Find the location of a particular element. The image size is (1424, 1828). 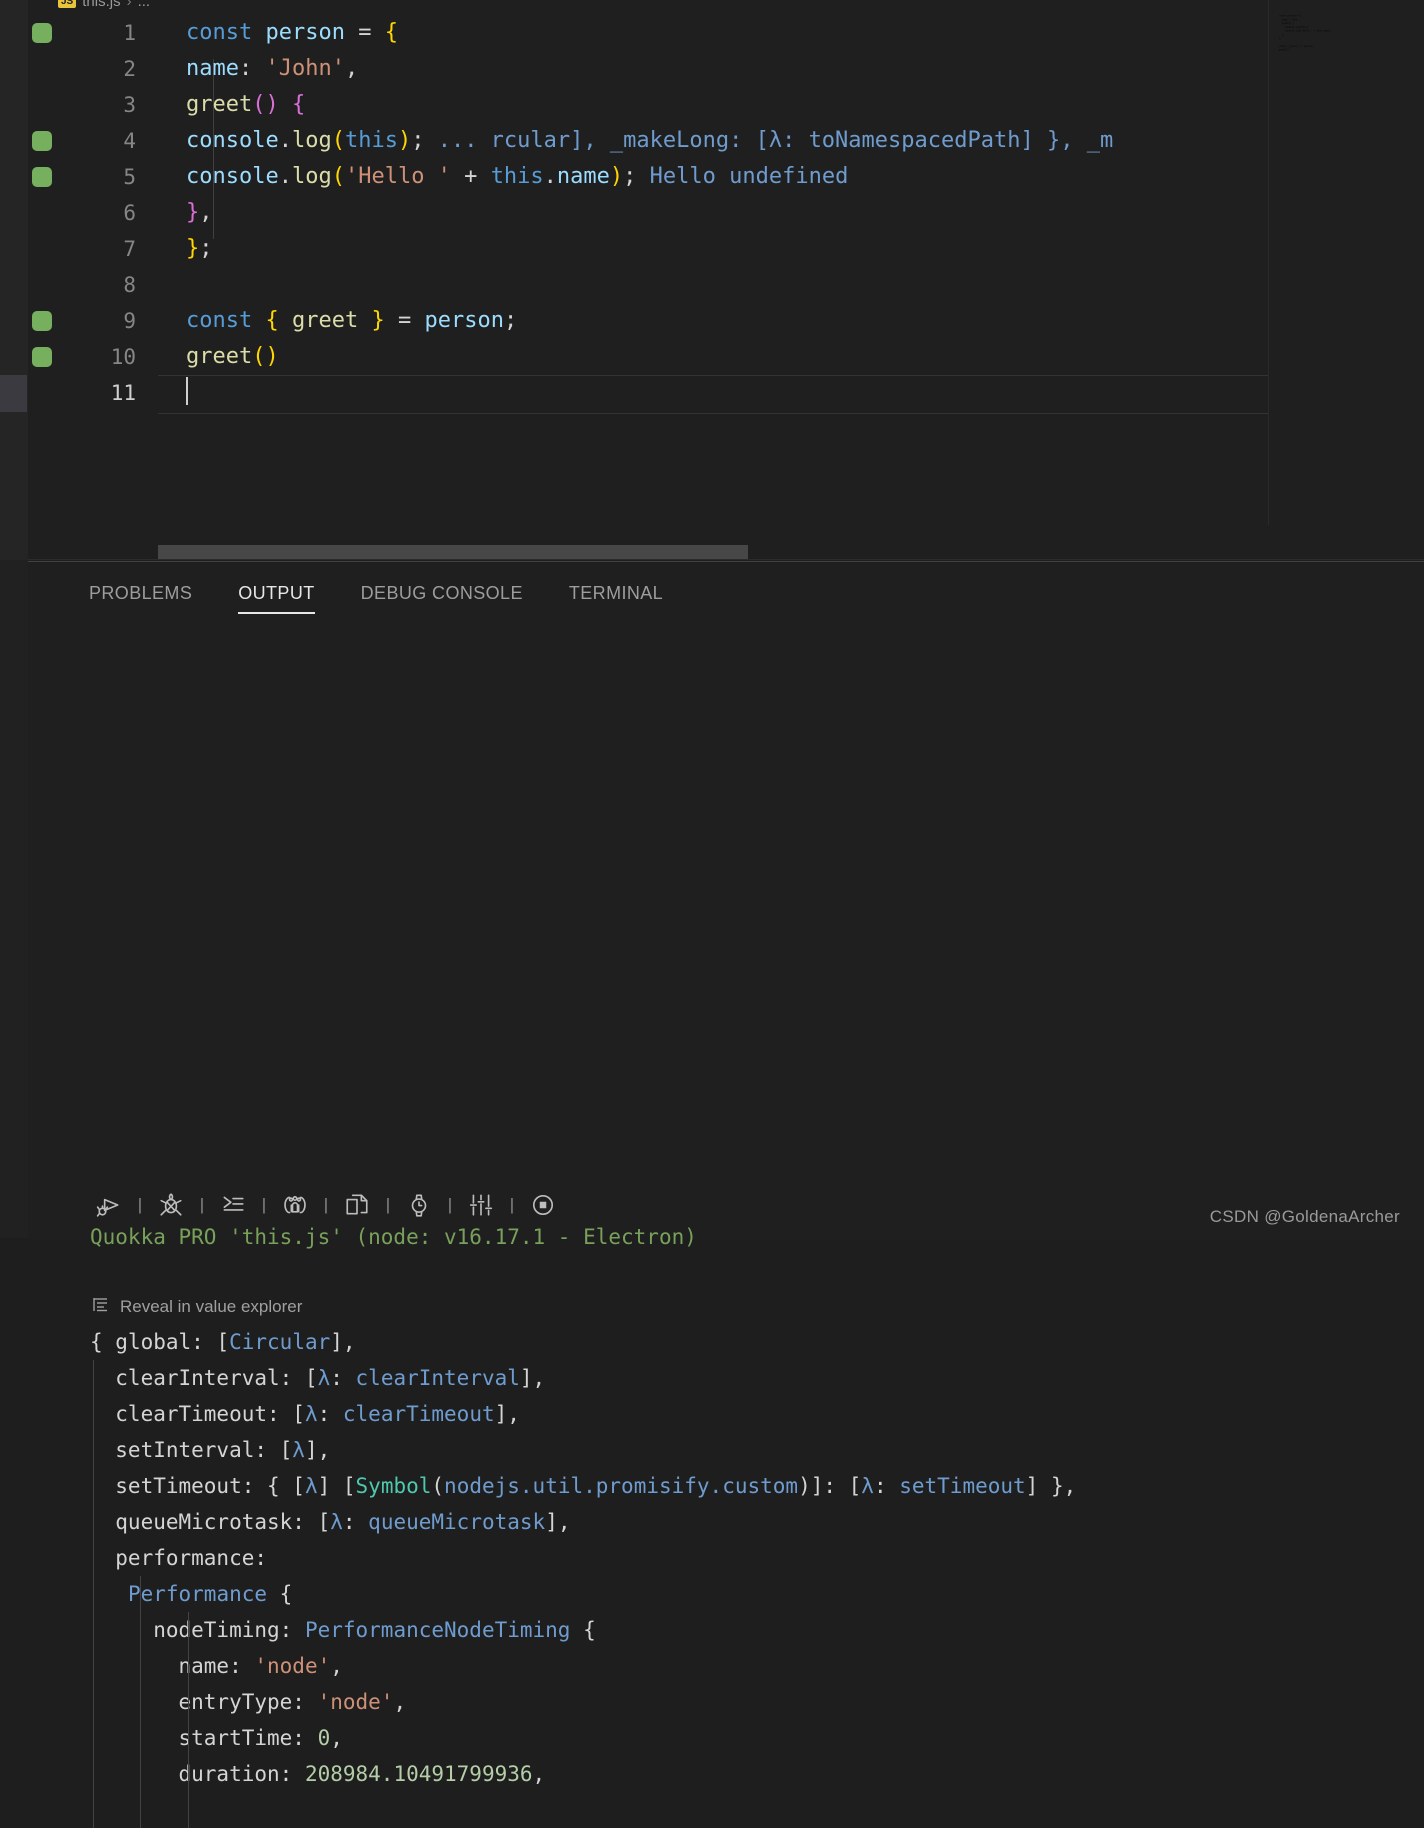

code-text: const { greet } = person; is located at coordinates (352, 320).